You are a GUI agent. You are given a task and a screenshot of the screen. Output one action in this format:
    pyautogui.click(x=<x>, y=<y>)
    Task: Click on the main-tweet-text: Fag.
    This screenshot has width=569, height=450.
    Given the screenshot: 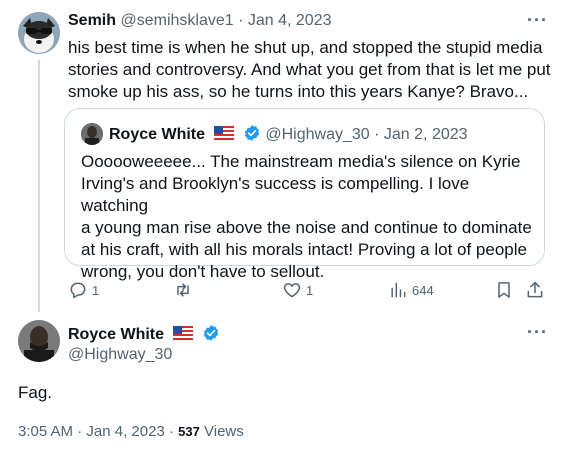 What is the action you would take?
    pyautogui.click(x=35, y=392)
    